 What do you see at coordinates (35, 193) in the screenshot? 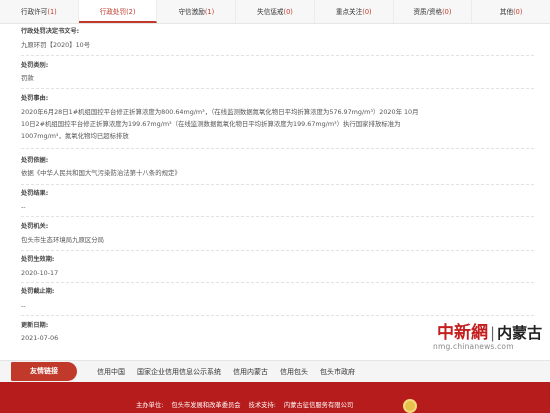
I see `penalty-result-label: 处罚结果:` at bounding box center [35, 193].